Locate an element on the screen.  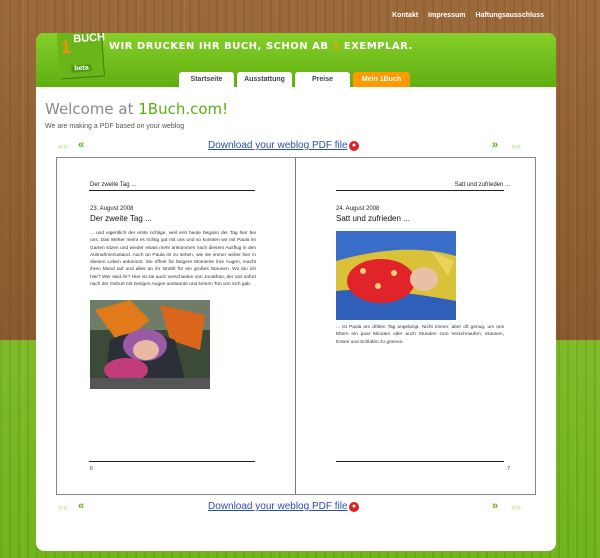
page-title-prefix: Welcome at is located at coordinates (92, 109).